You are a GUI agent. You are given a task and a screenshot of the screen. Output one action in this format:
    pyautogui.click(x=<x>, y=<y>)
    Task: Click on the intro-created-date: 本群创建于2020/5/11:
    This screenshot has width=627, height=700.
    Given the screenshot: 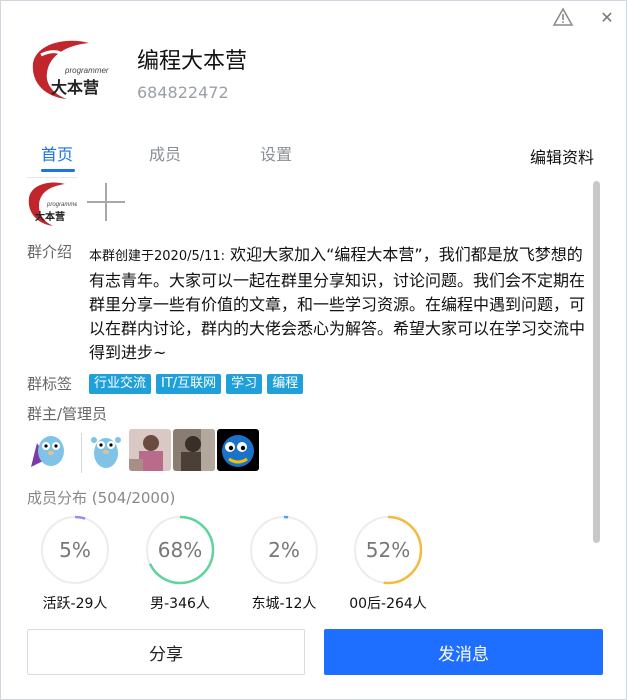 What is the action you would take?
    pyautogui.click(x=157, y=256)
    